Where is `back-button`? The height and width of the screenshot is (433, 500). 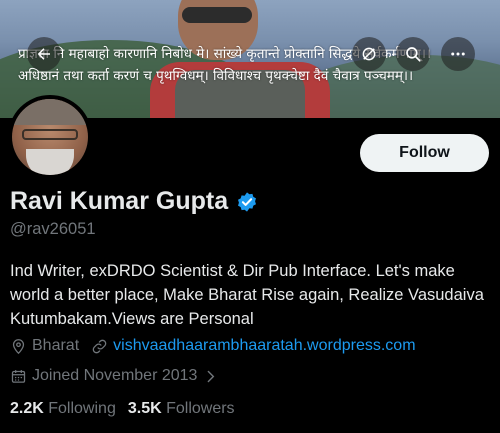
back-button is located at coordinates (44, 54).